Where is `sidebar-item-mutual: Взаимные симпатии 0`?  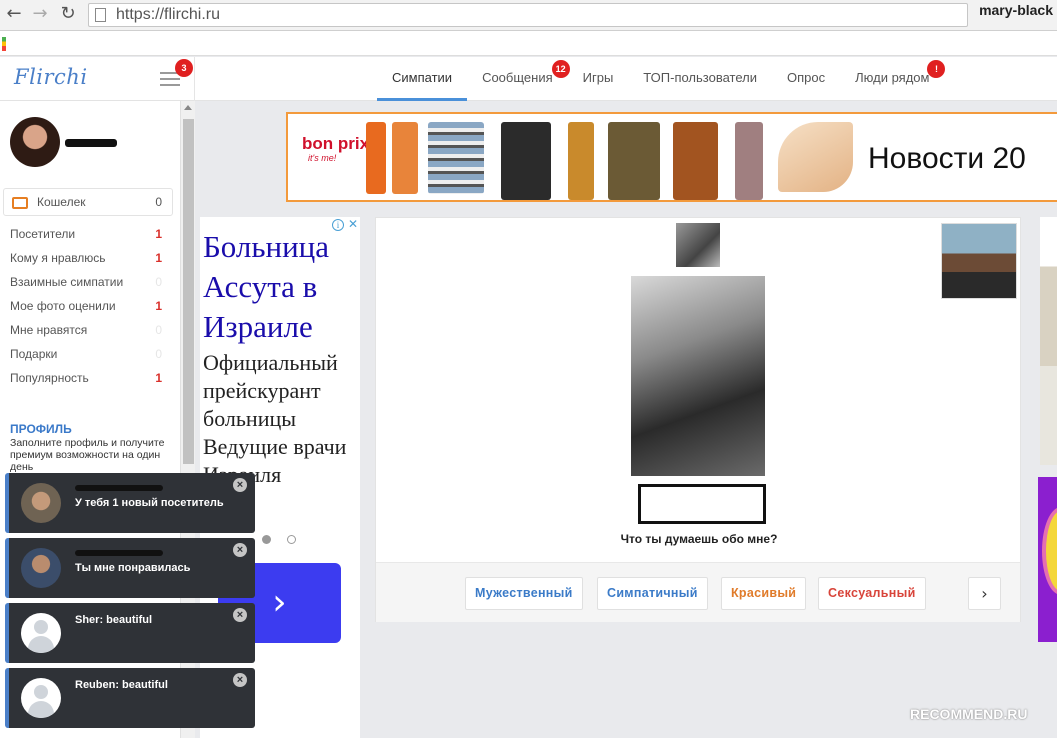 sidebar-item-mutual: Взаимные симпатии 0 is located at coordinates (87, 285).